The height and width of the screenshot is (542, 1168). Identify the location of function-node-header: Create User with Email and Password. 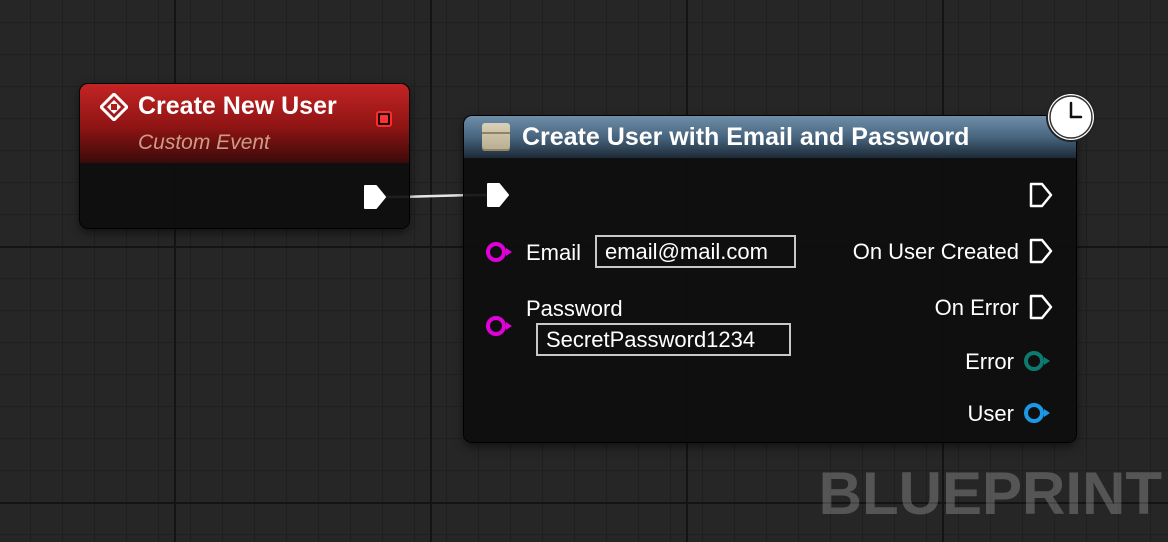
(770, 137).